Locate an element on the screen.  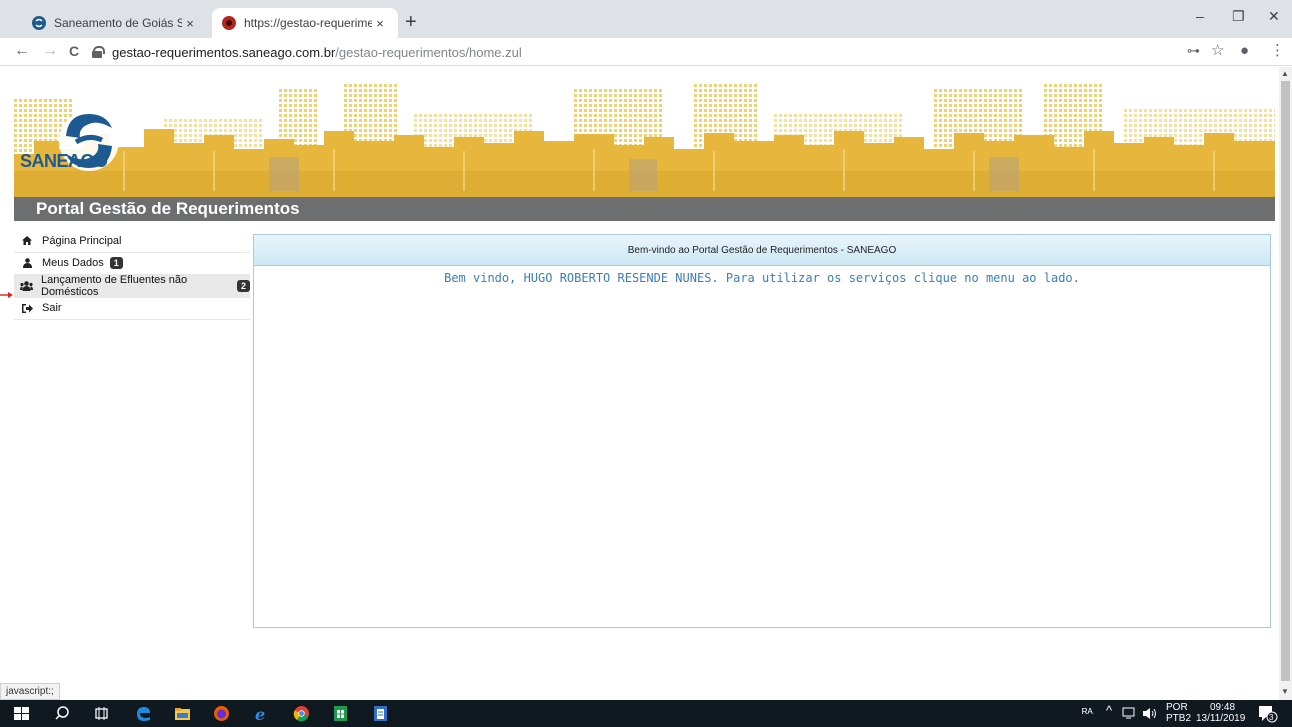
internet-explorer-icon: e is located at coordinates (261, 713).